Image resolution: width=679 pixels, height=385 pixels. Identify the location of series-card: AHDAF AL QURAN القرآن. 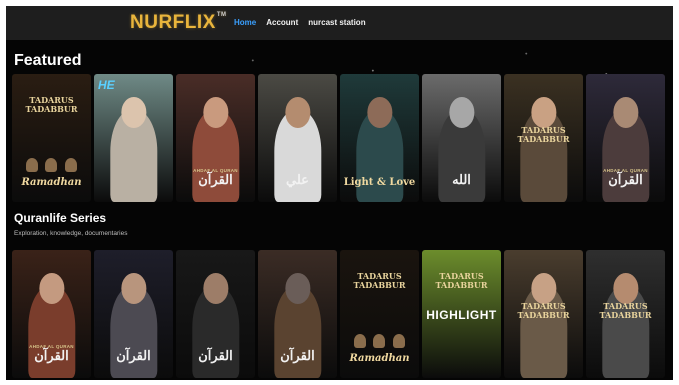
(51, 314).